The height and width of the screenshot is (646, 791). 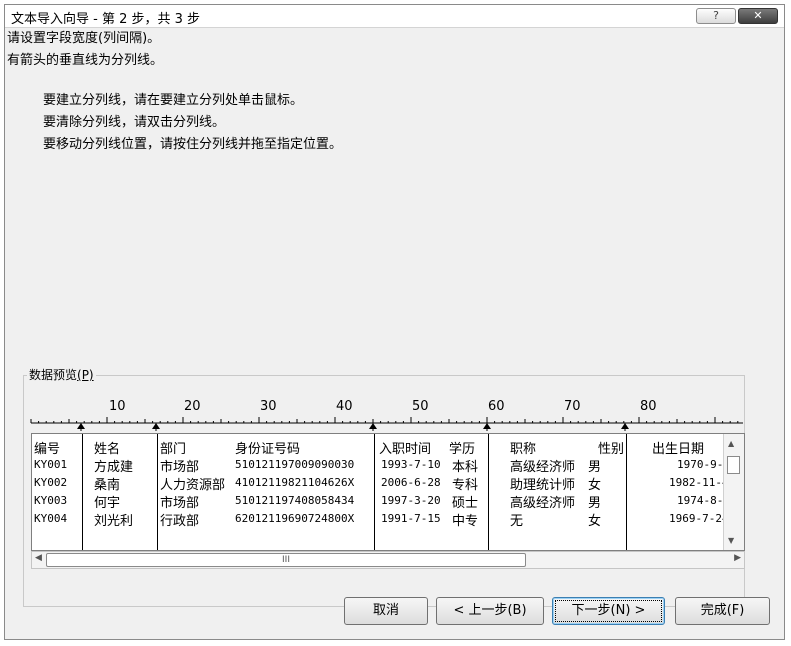 I want to click on ruler-label-70: 70, so click(x=572, y=406).